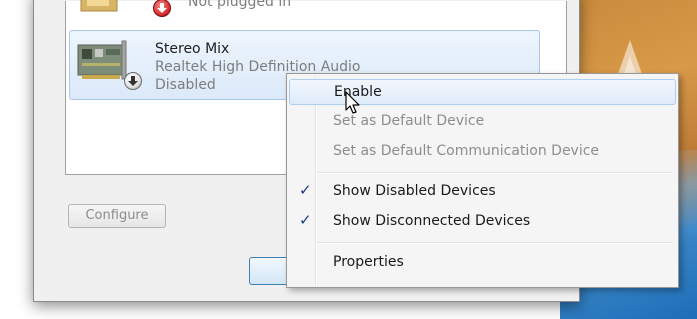 The width and height of the screenshot is (697, 319). What do you see at coordinates (466, 151) in the screenshot?
I see `menu-label-set-default-communication-device: Set as Default Communication Device` at bounding box center [466, 151].